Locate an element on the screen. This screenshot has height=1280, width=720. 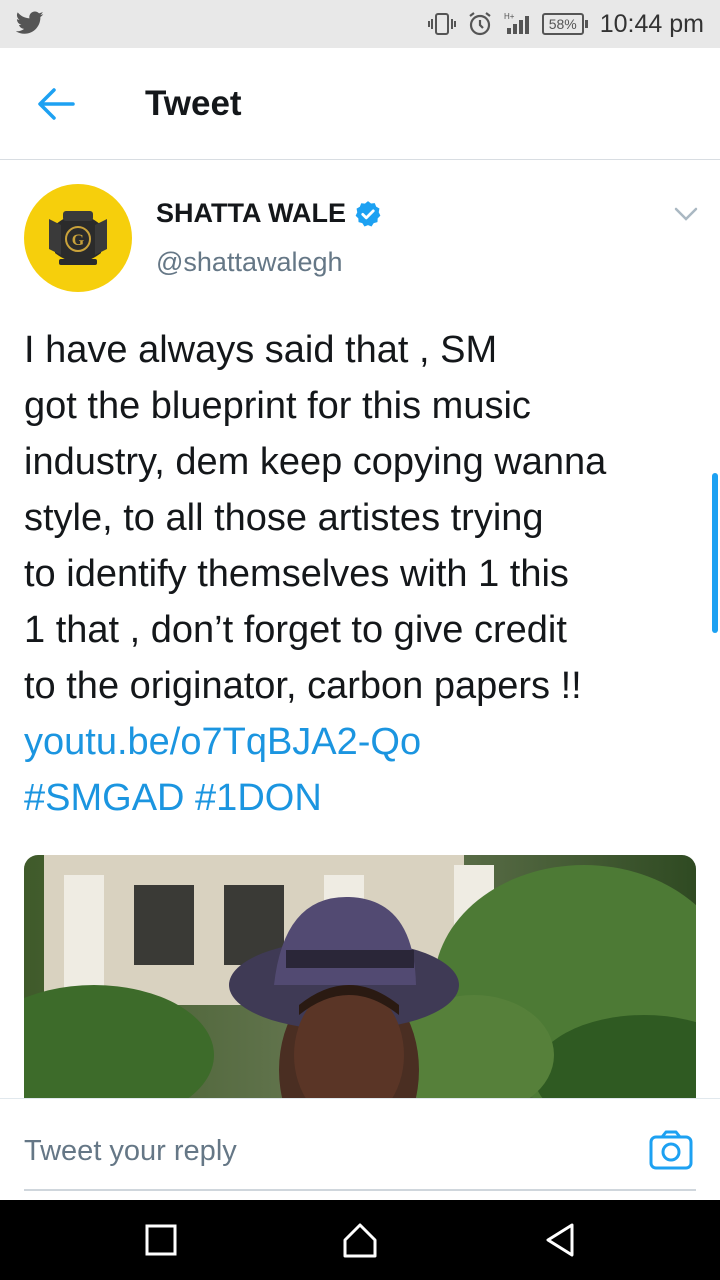
status-icons: H+ 58% 10:44 pm is located at coordinates (565, 24).